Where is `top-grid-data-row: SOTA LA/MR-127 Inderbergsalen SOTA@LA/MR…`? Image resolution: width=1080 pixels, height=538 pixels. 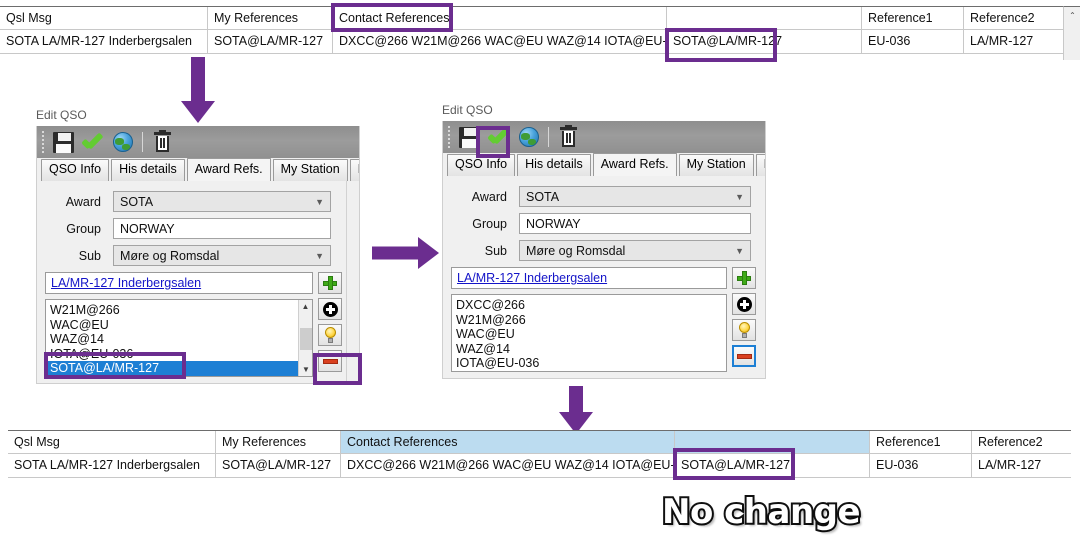 top-grid-data-row: SOTA LA/MR-127 Inderbergsalen SOTA@LA/MR… is located at coordinates (531, 42).